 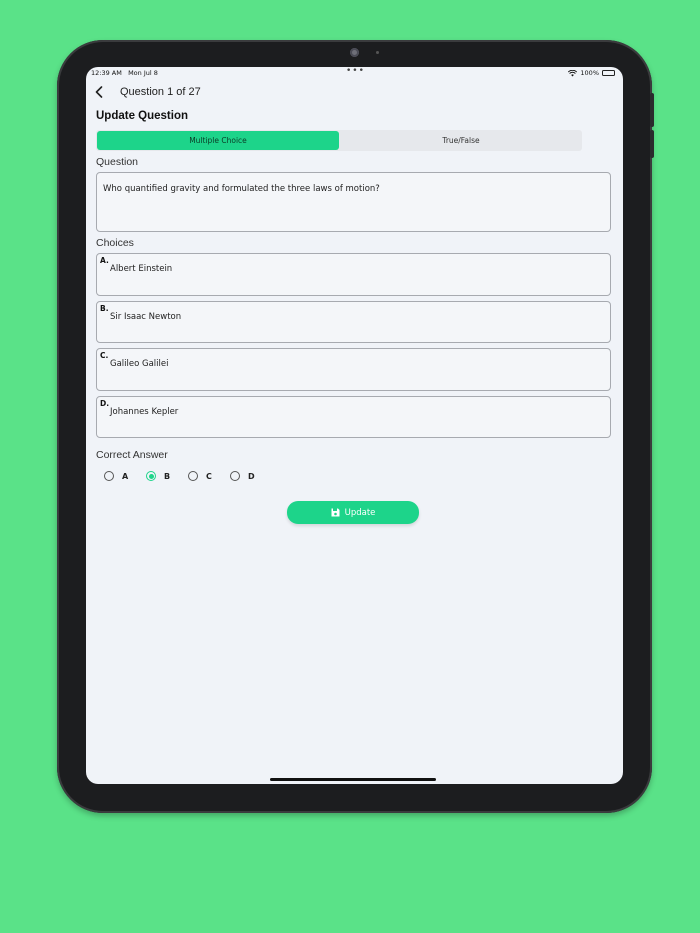 What do you see at coordinates (353, 779) in the screenshot?
I see `home-indicator` at bounding box center [353, 779].